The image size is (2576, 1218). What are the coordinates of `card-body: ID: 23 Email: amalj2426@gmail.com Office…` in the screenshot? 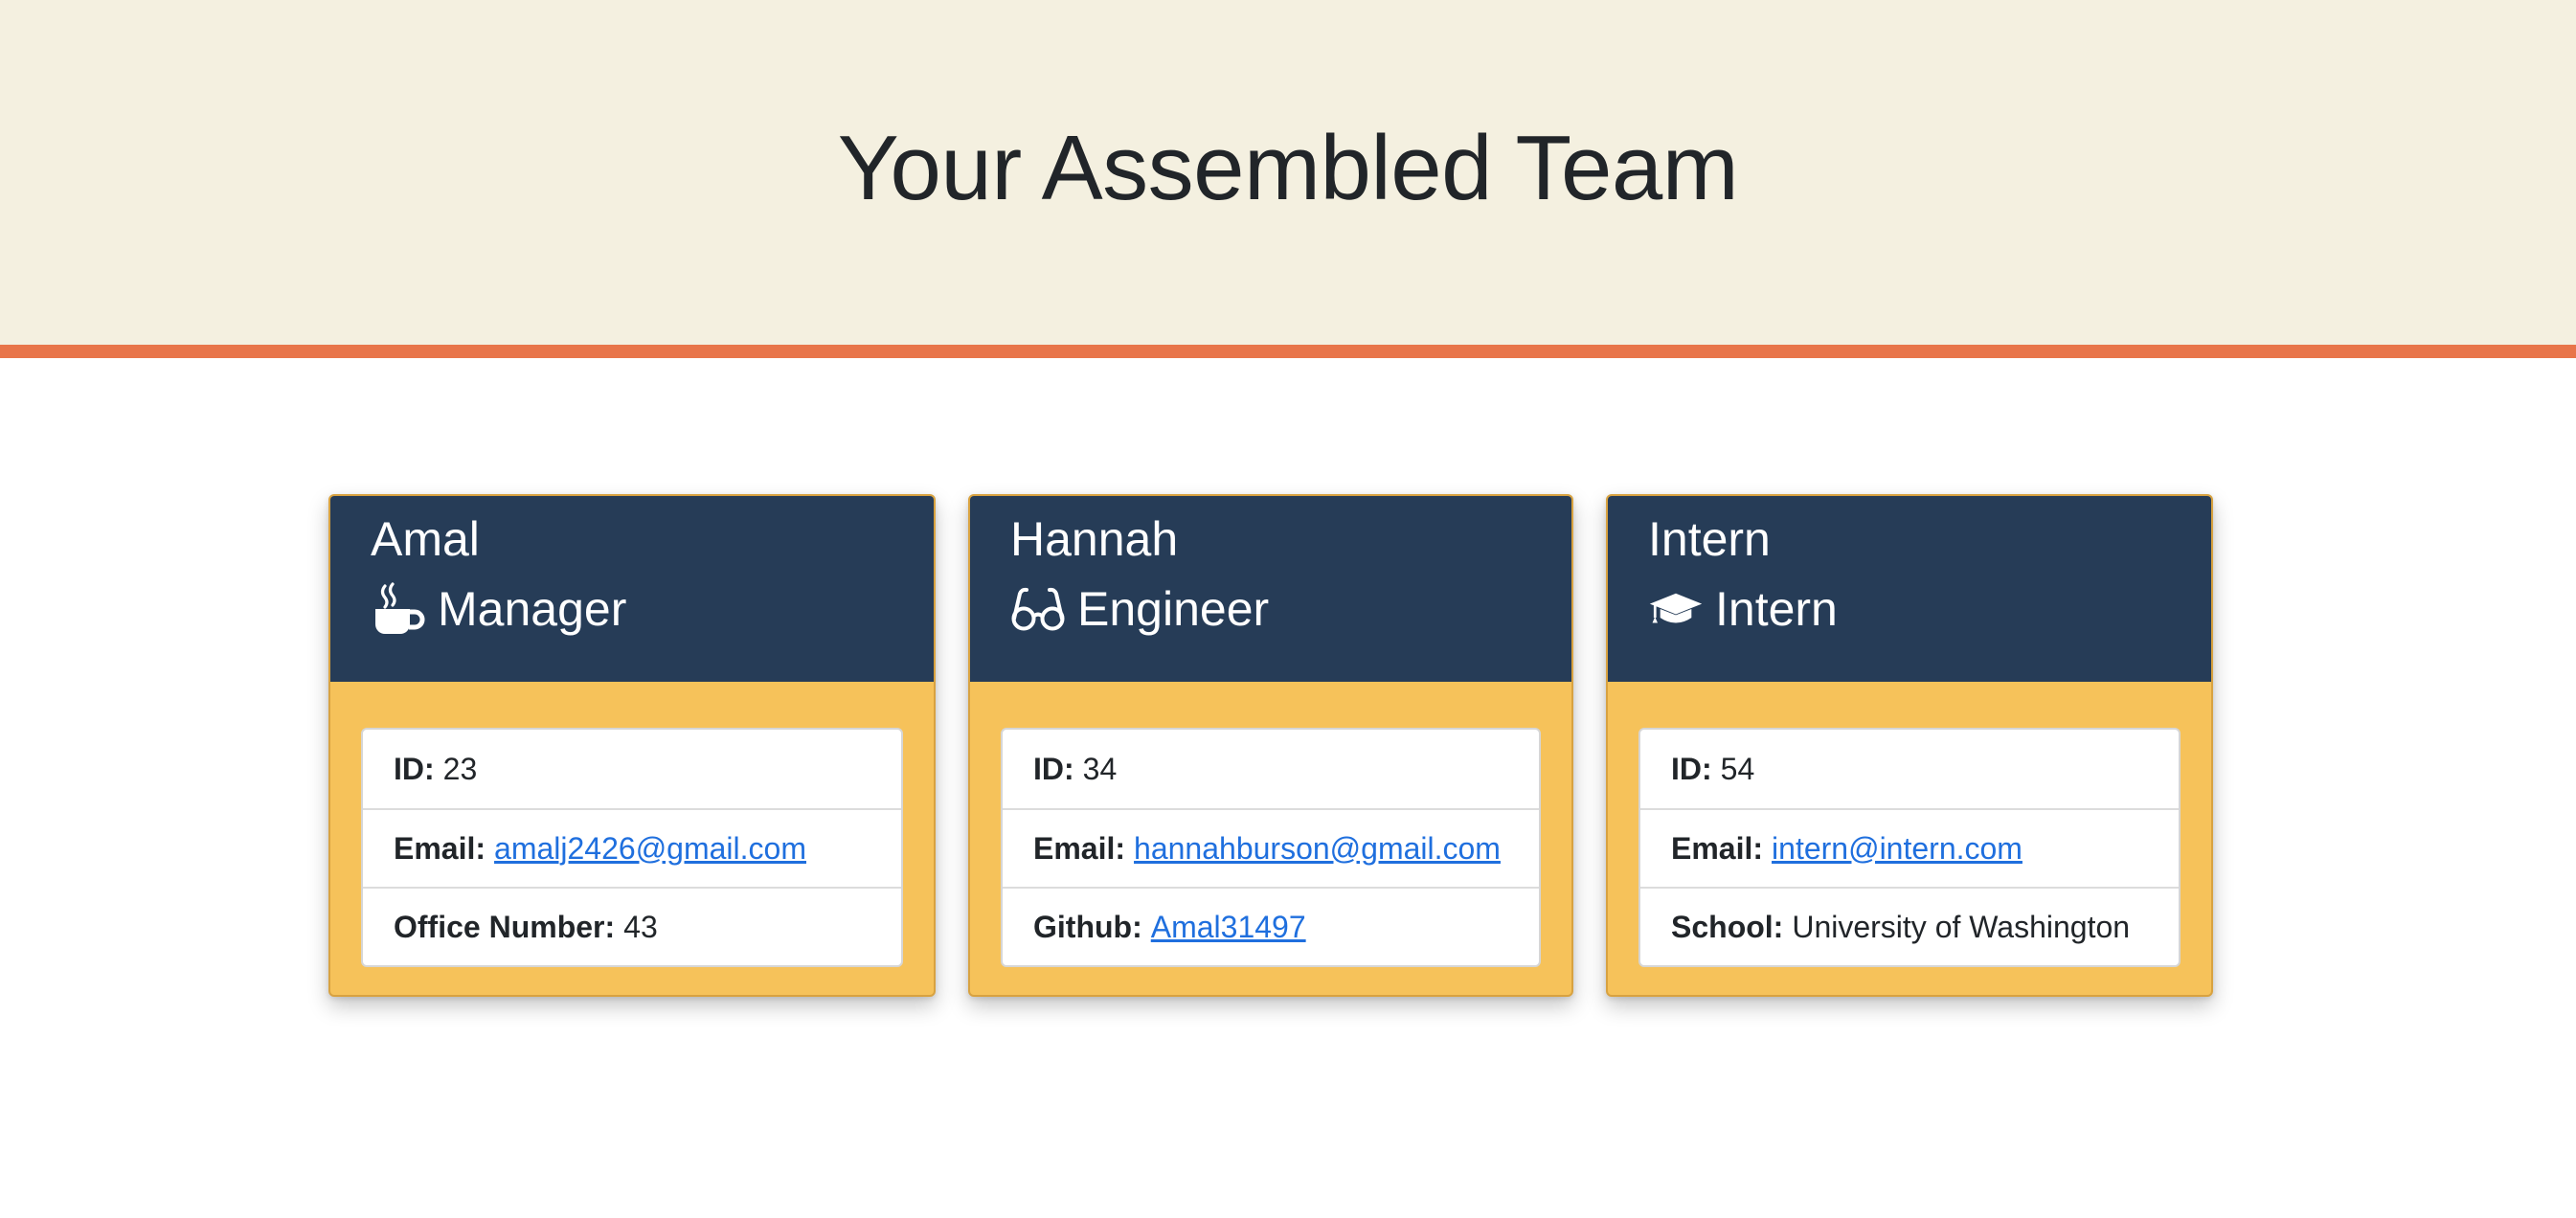 It's located at (632, 824).